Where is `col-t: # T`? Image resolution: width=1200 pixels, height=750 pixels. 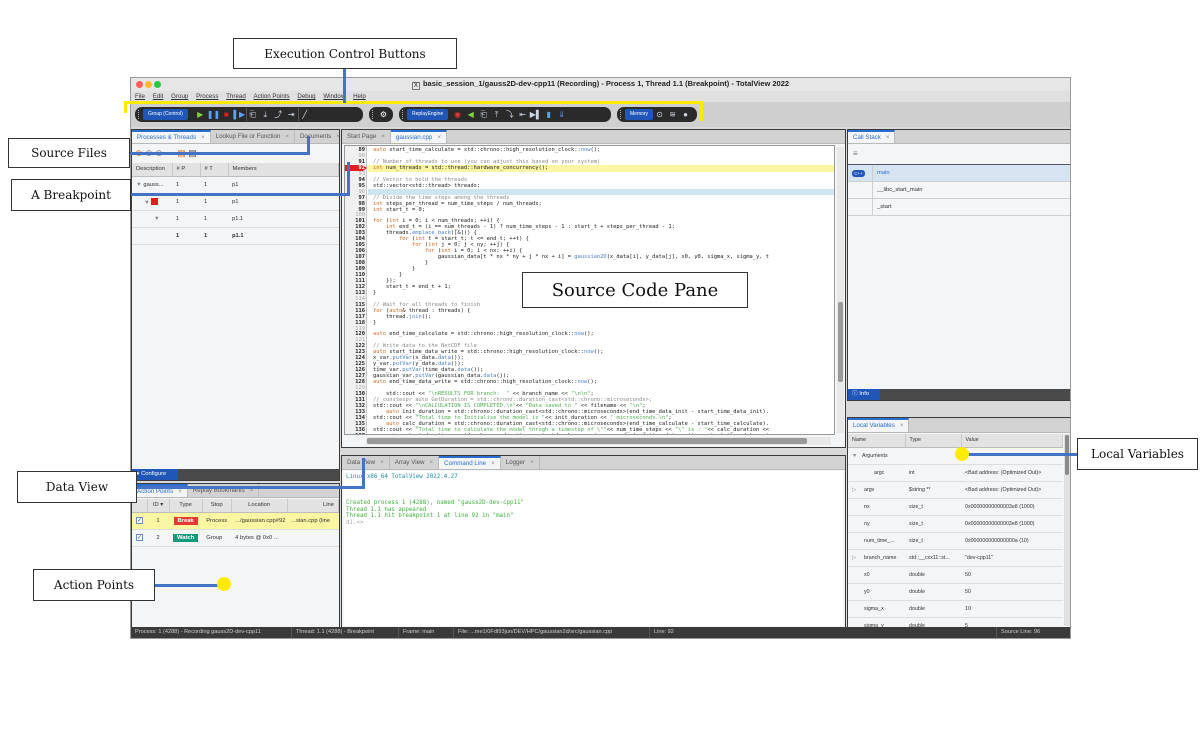
col-t: # T is located at coordinates (214, 170).